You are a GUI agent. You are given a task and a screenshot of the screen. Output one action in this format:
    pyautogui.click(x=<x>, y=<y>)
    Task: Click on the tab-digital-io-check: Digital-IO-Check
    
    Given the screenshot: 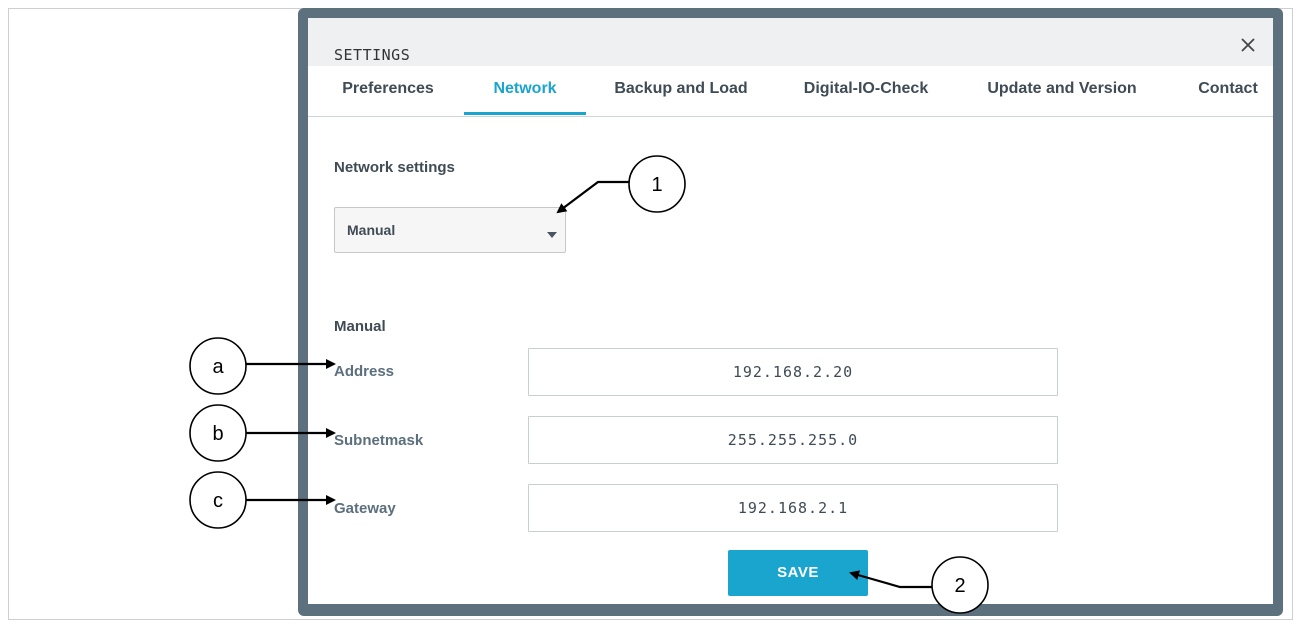 What is the action you would take?
    pyautogui.click(x=866, y=90)
    